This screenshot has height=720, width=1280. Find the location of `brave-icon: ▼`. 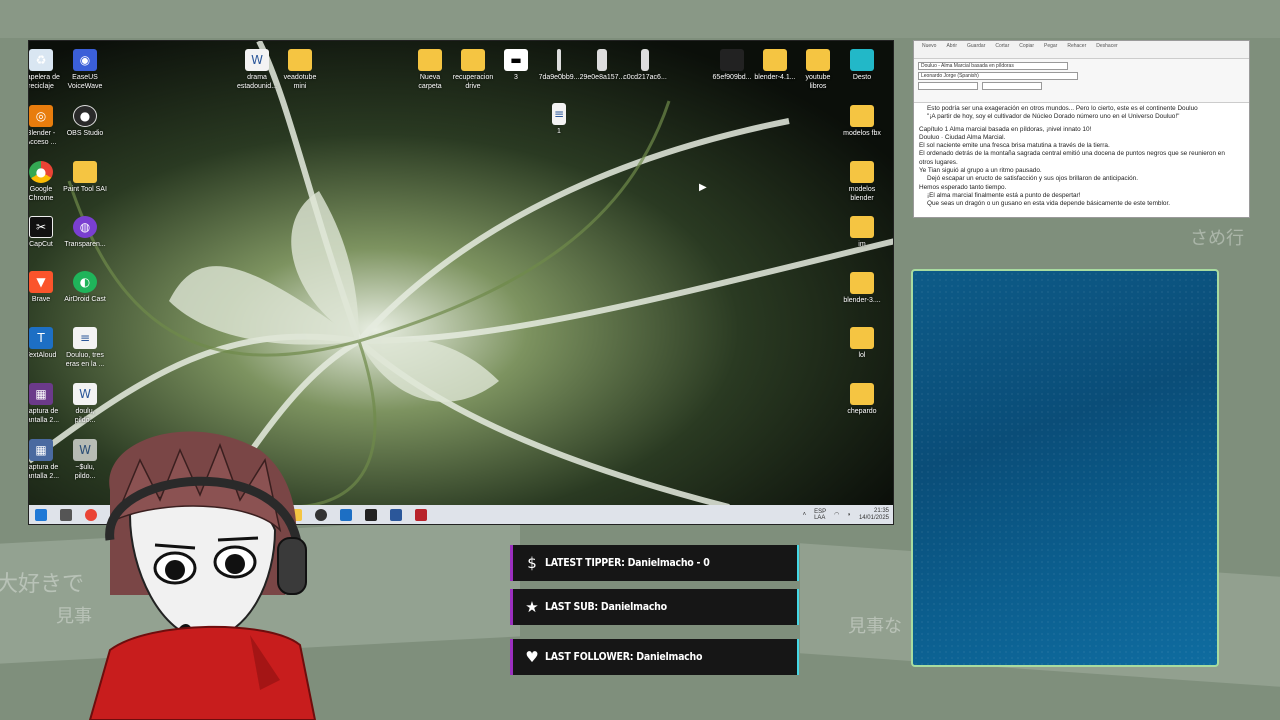

brave-icon: ▼ is located at coordinates (41, 282).